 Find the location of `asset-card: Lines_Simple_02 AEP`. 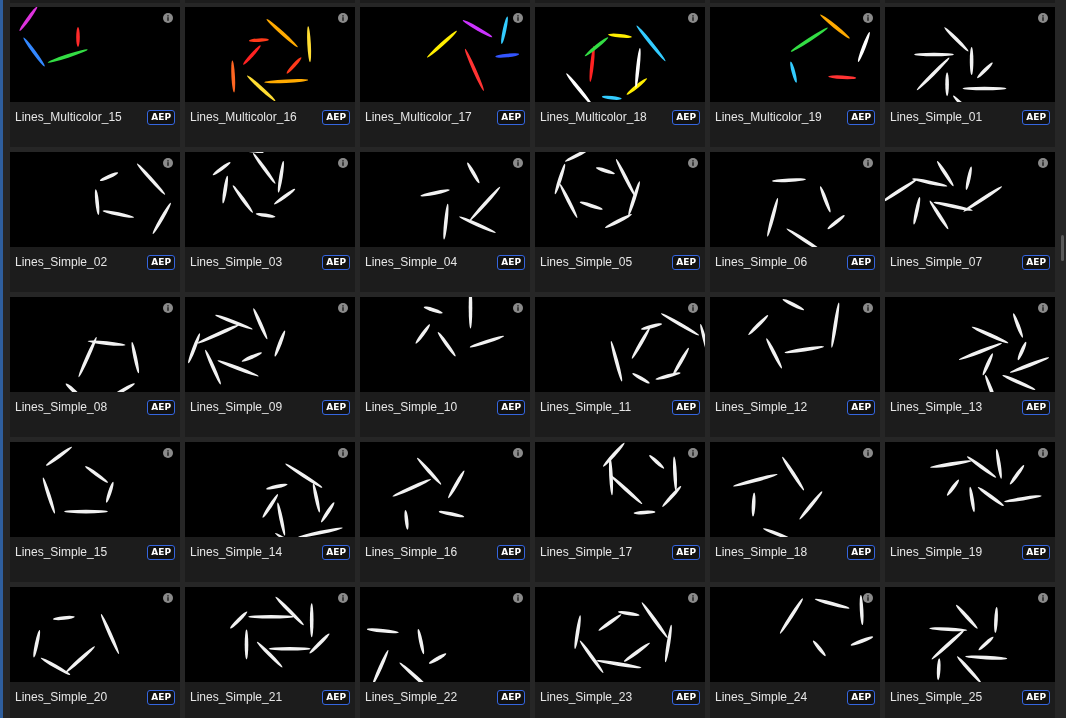

asset-card: Lines_Simple_02 AEP is located at coordinates (95, 222).